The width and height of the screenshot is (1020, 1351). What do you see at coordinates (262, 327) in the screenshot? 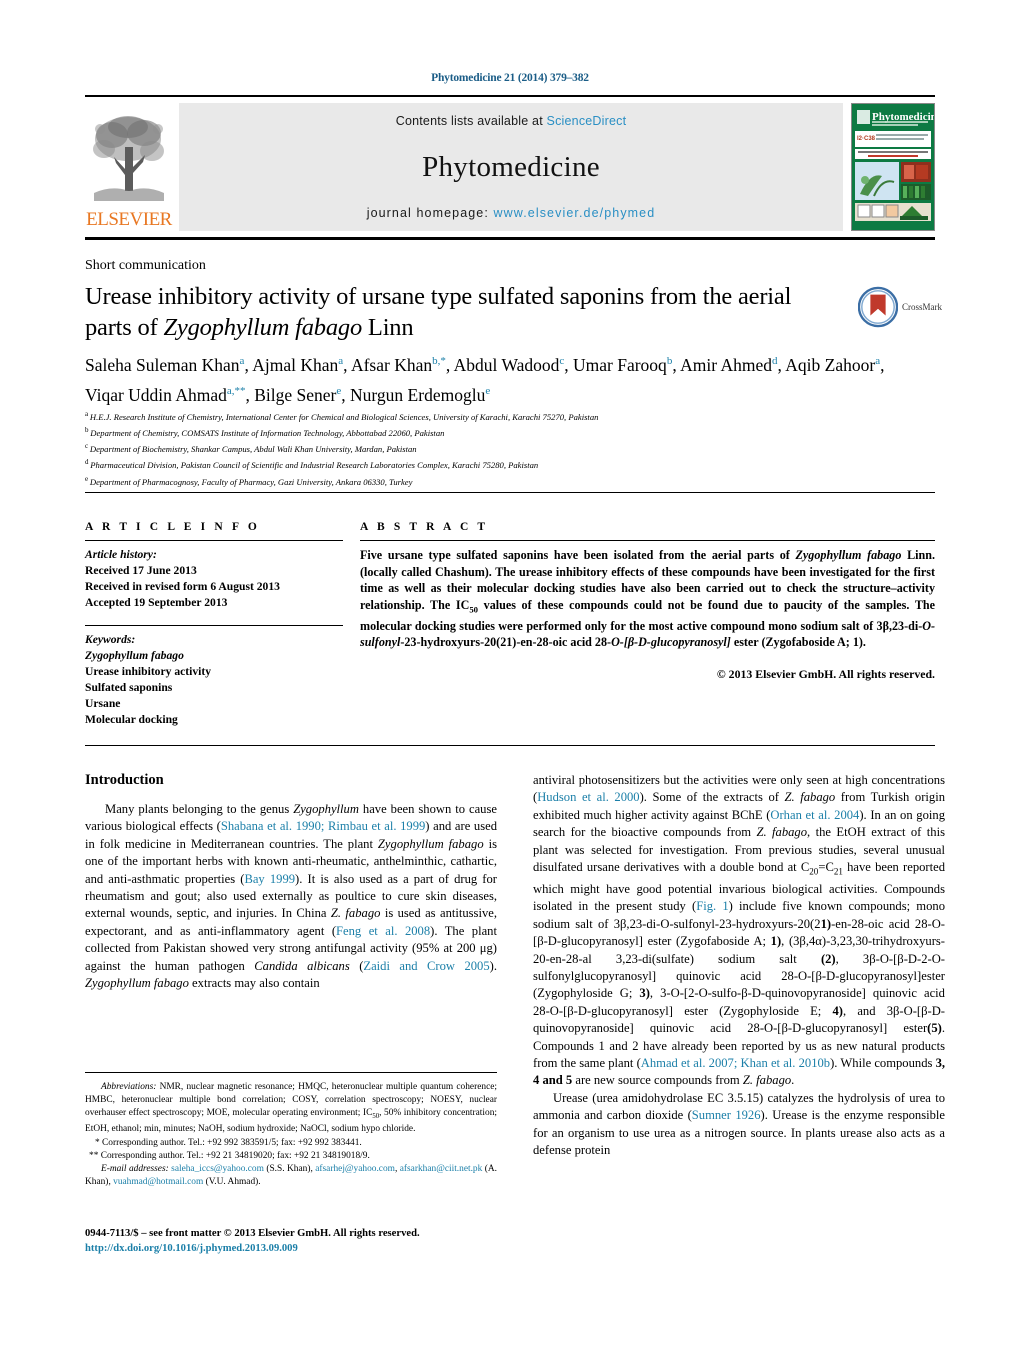
I see `title-species-name: Zygophyllum fabago` at bounding box center [262, 327].